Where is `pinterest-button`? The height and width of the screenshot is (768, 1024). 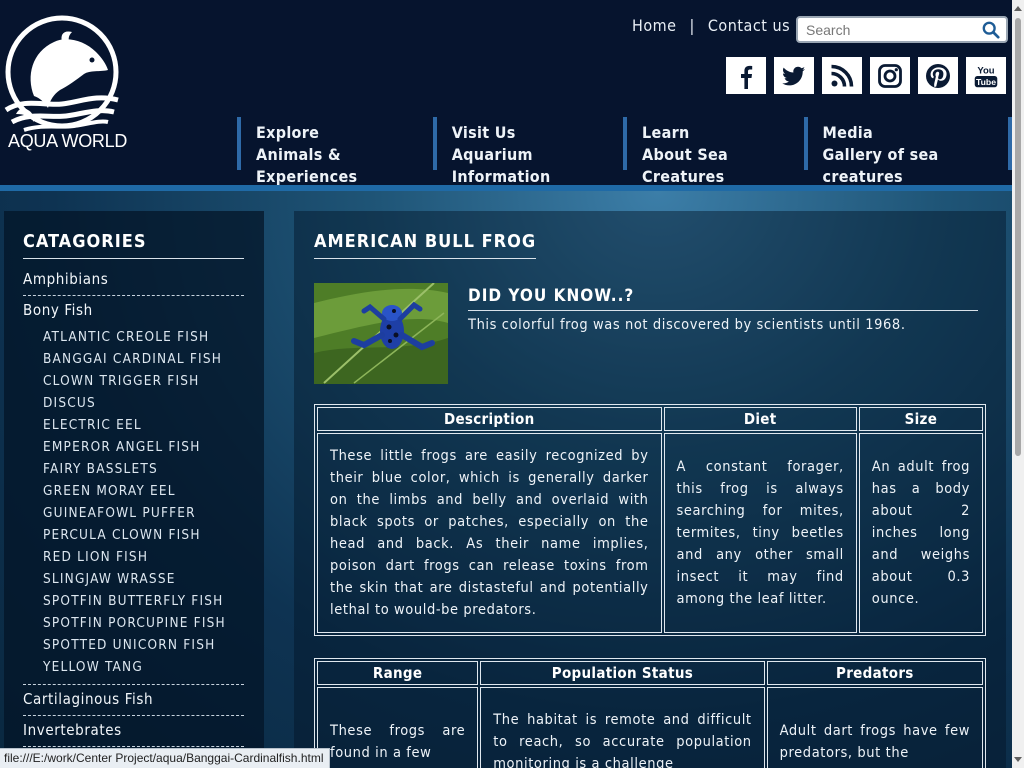
pinterest-button is located at coordinates (938, 75).